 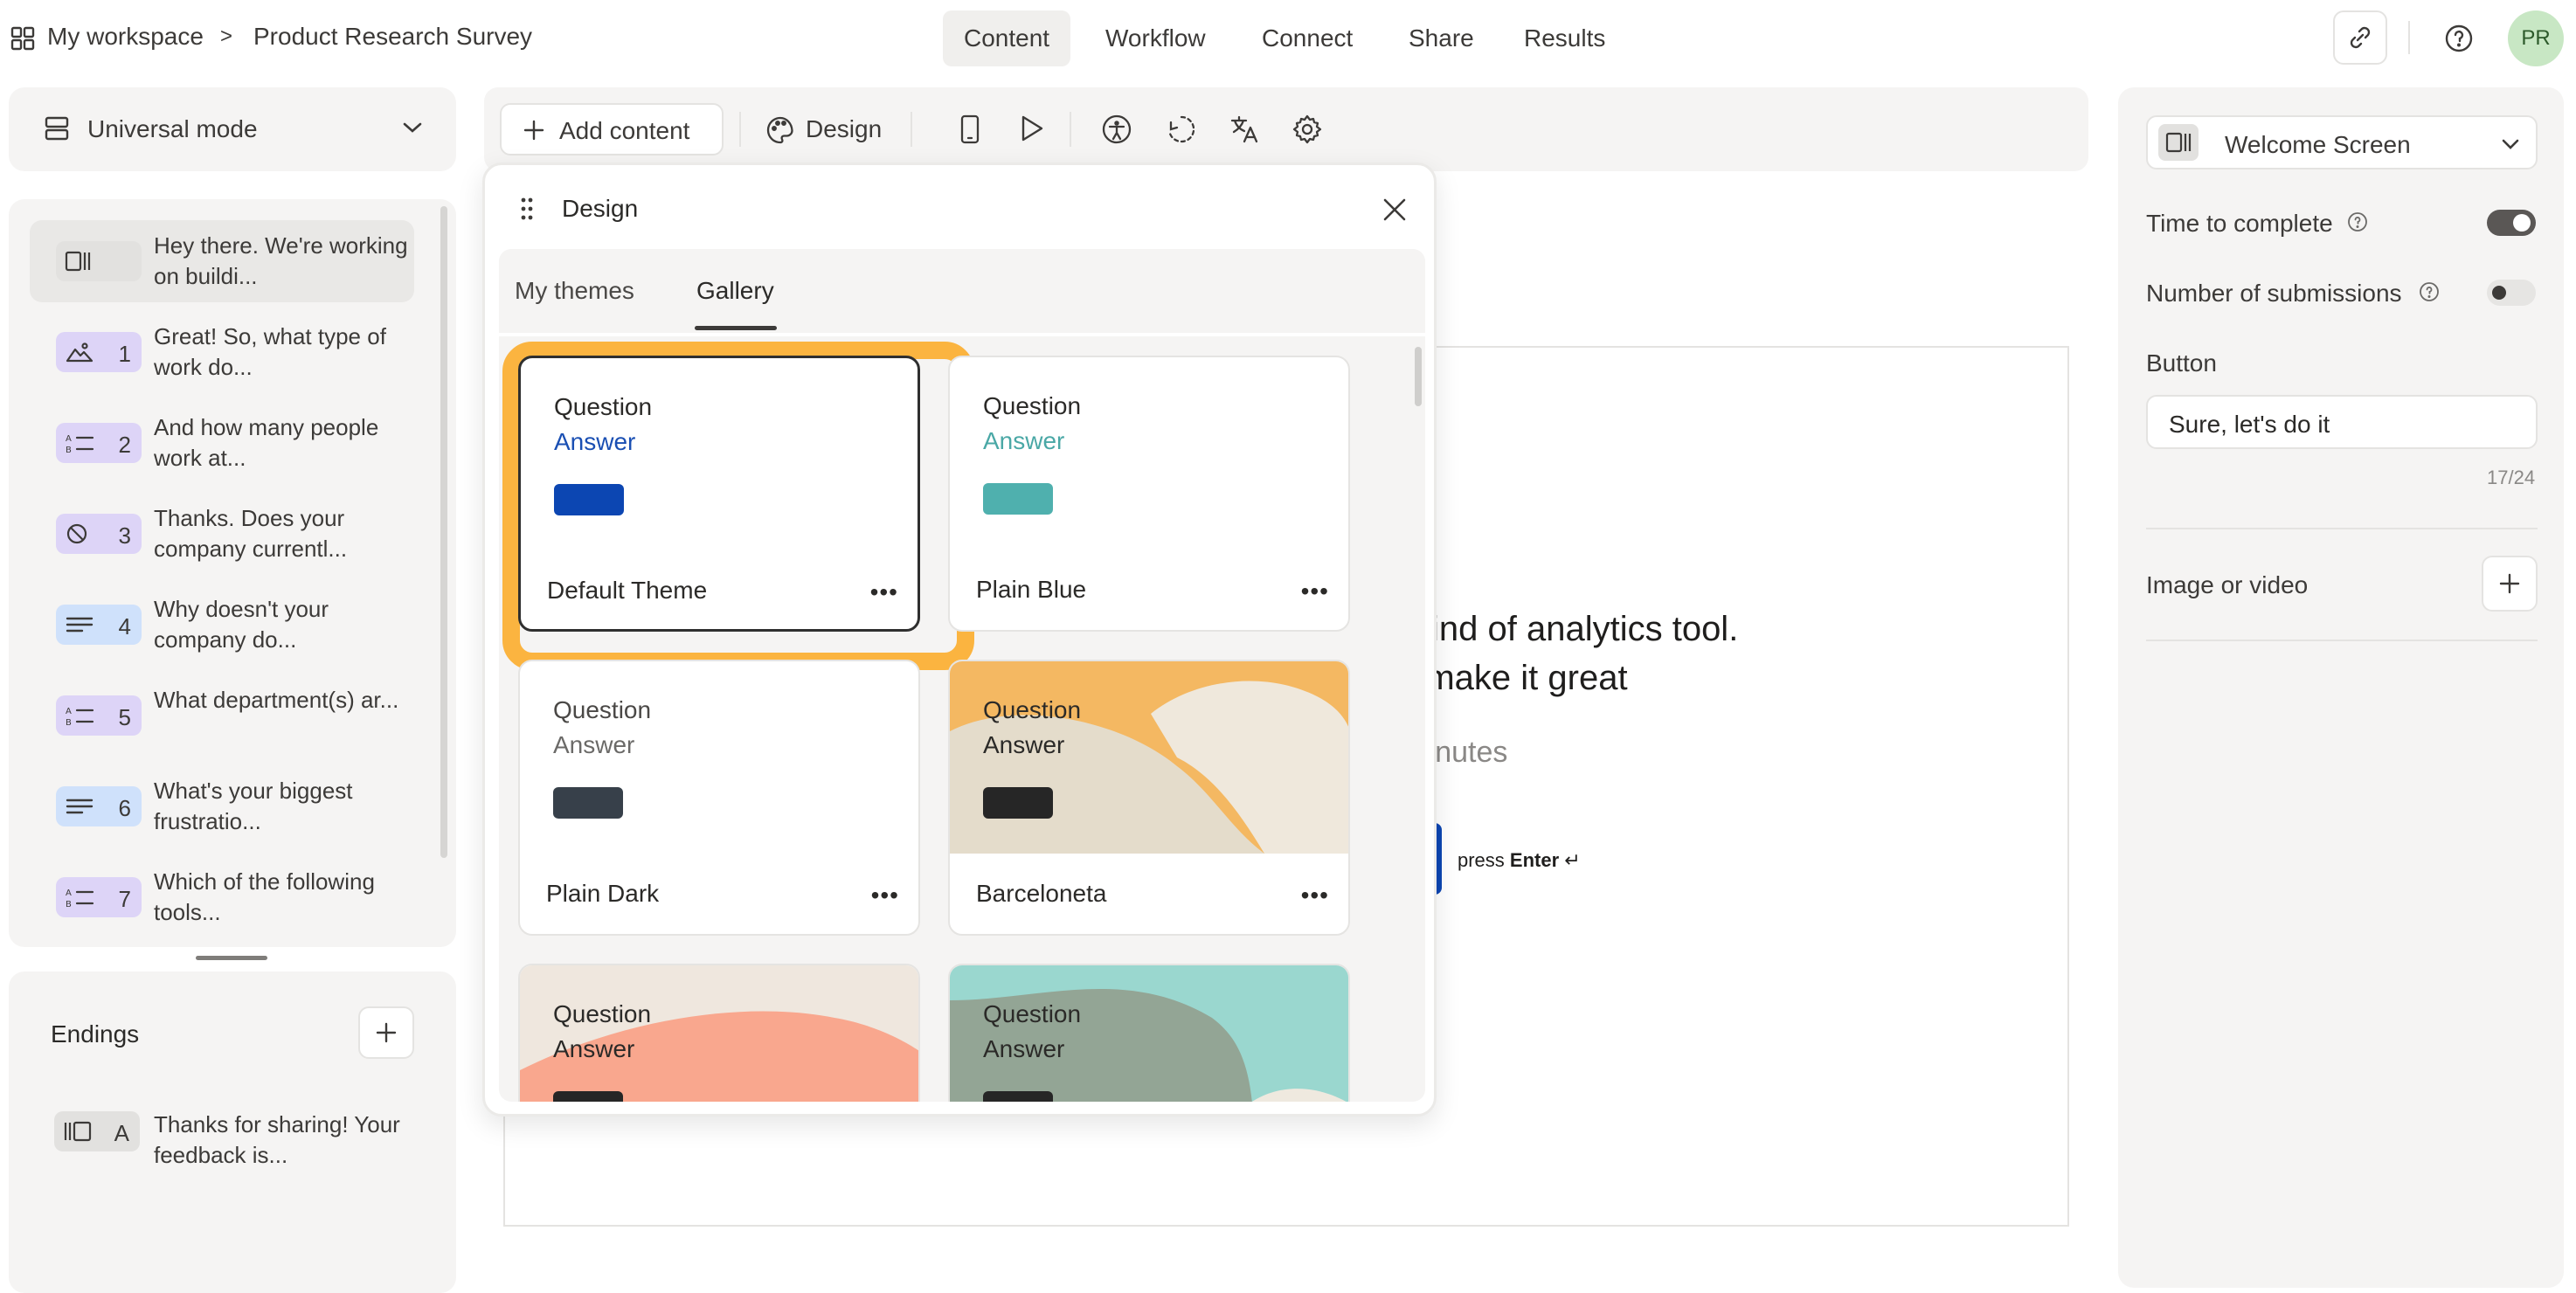 What do you see at coordinates (79, 897) in the screenshot?
I see `multiple-choice-icon: AB` at bounding box center [79, 897].